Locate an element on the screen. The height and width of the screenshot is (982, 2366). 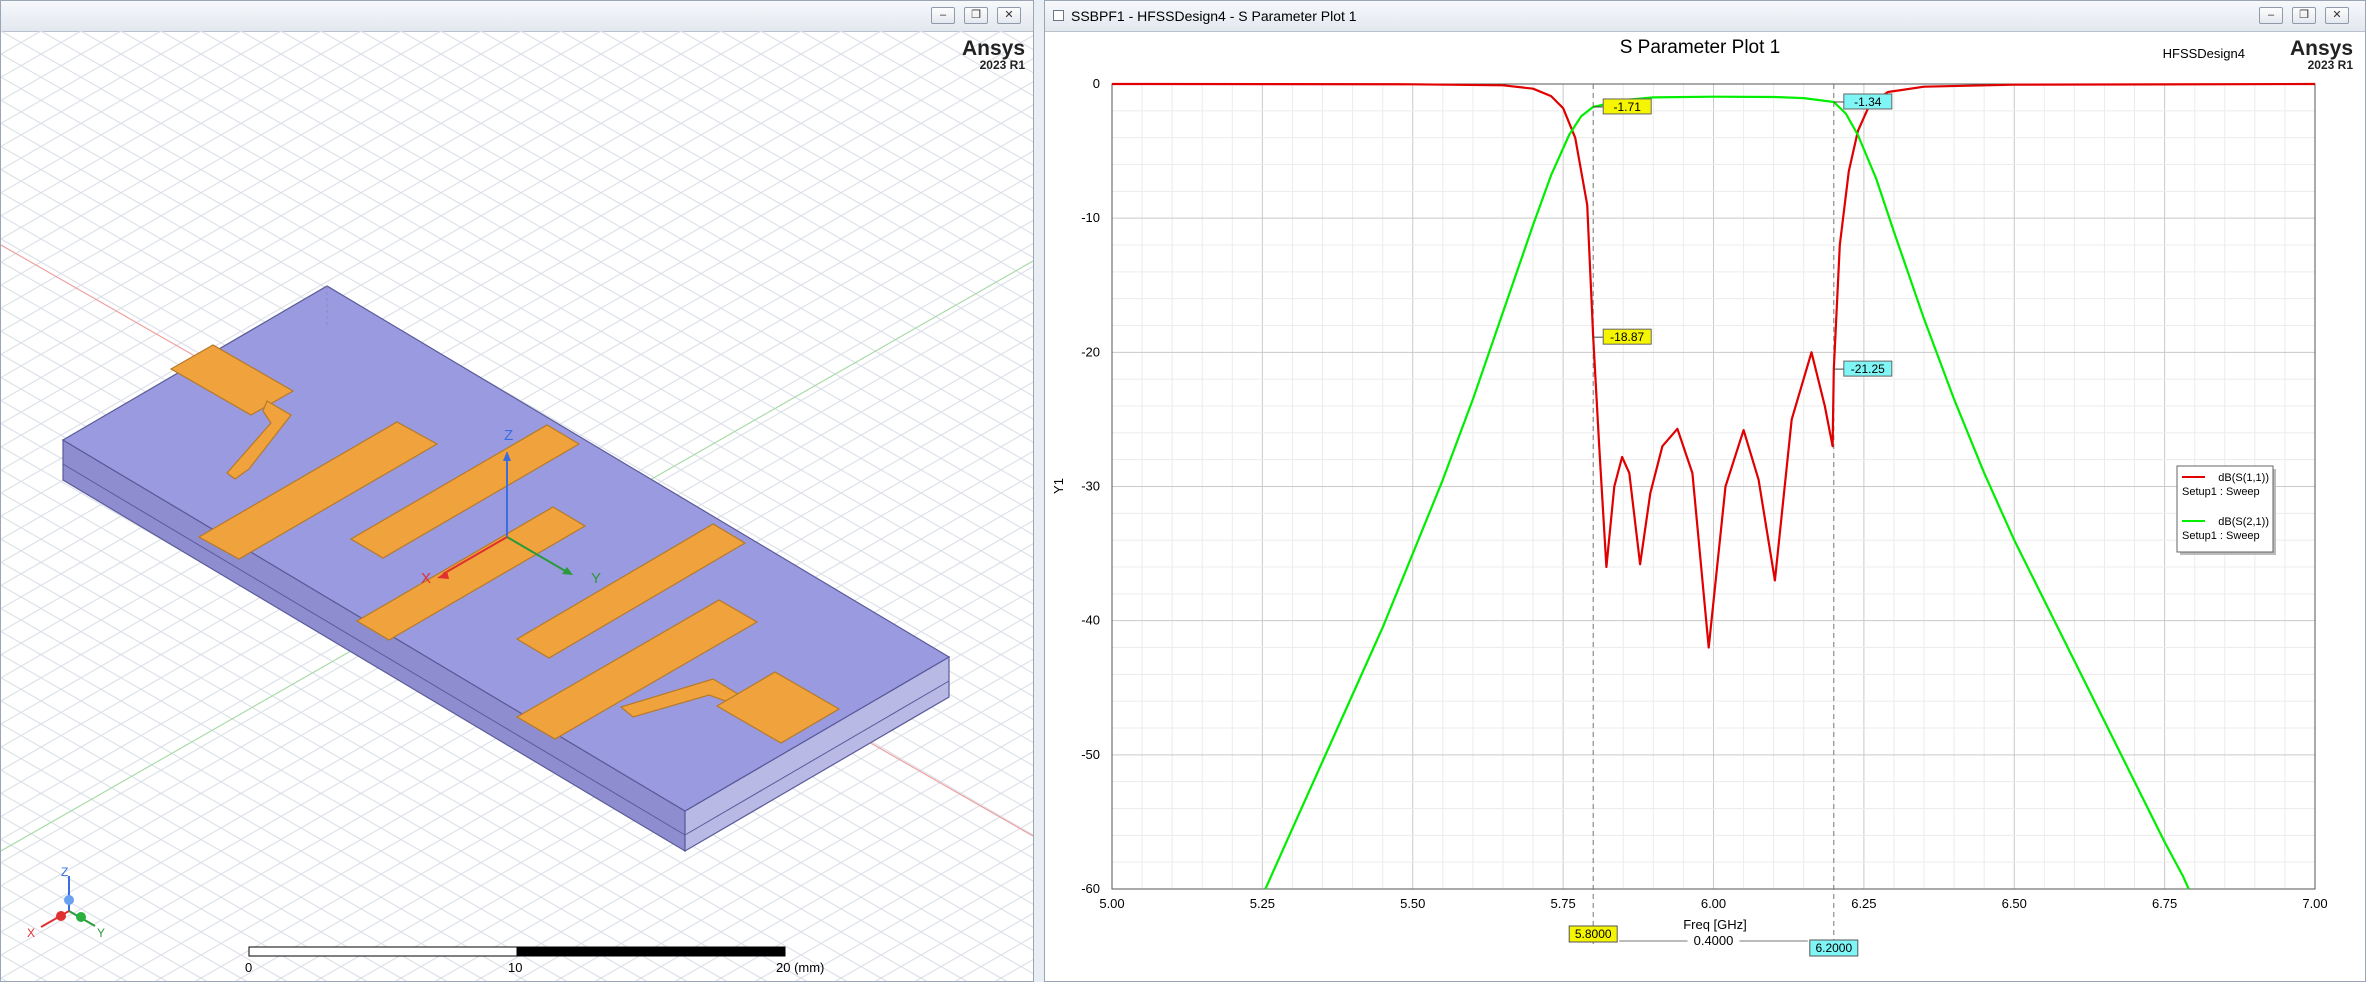
scale-label-0: 0 is located at coordinates (248, 967).